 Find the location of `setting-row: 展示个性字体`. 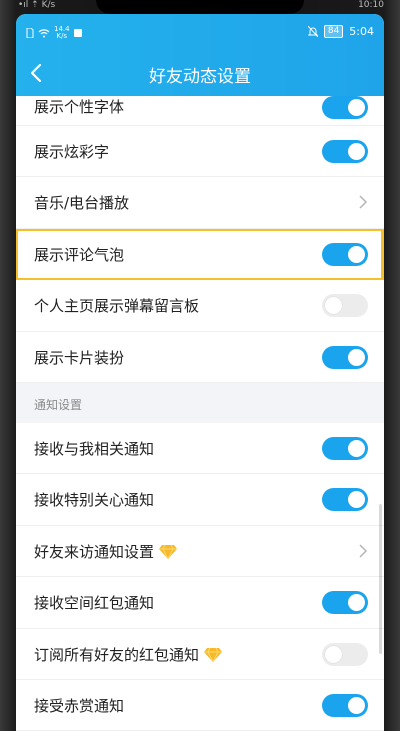

setting-row: 展示个性字体 is located at coordinates (200, 111).